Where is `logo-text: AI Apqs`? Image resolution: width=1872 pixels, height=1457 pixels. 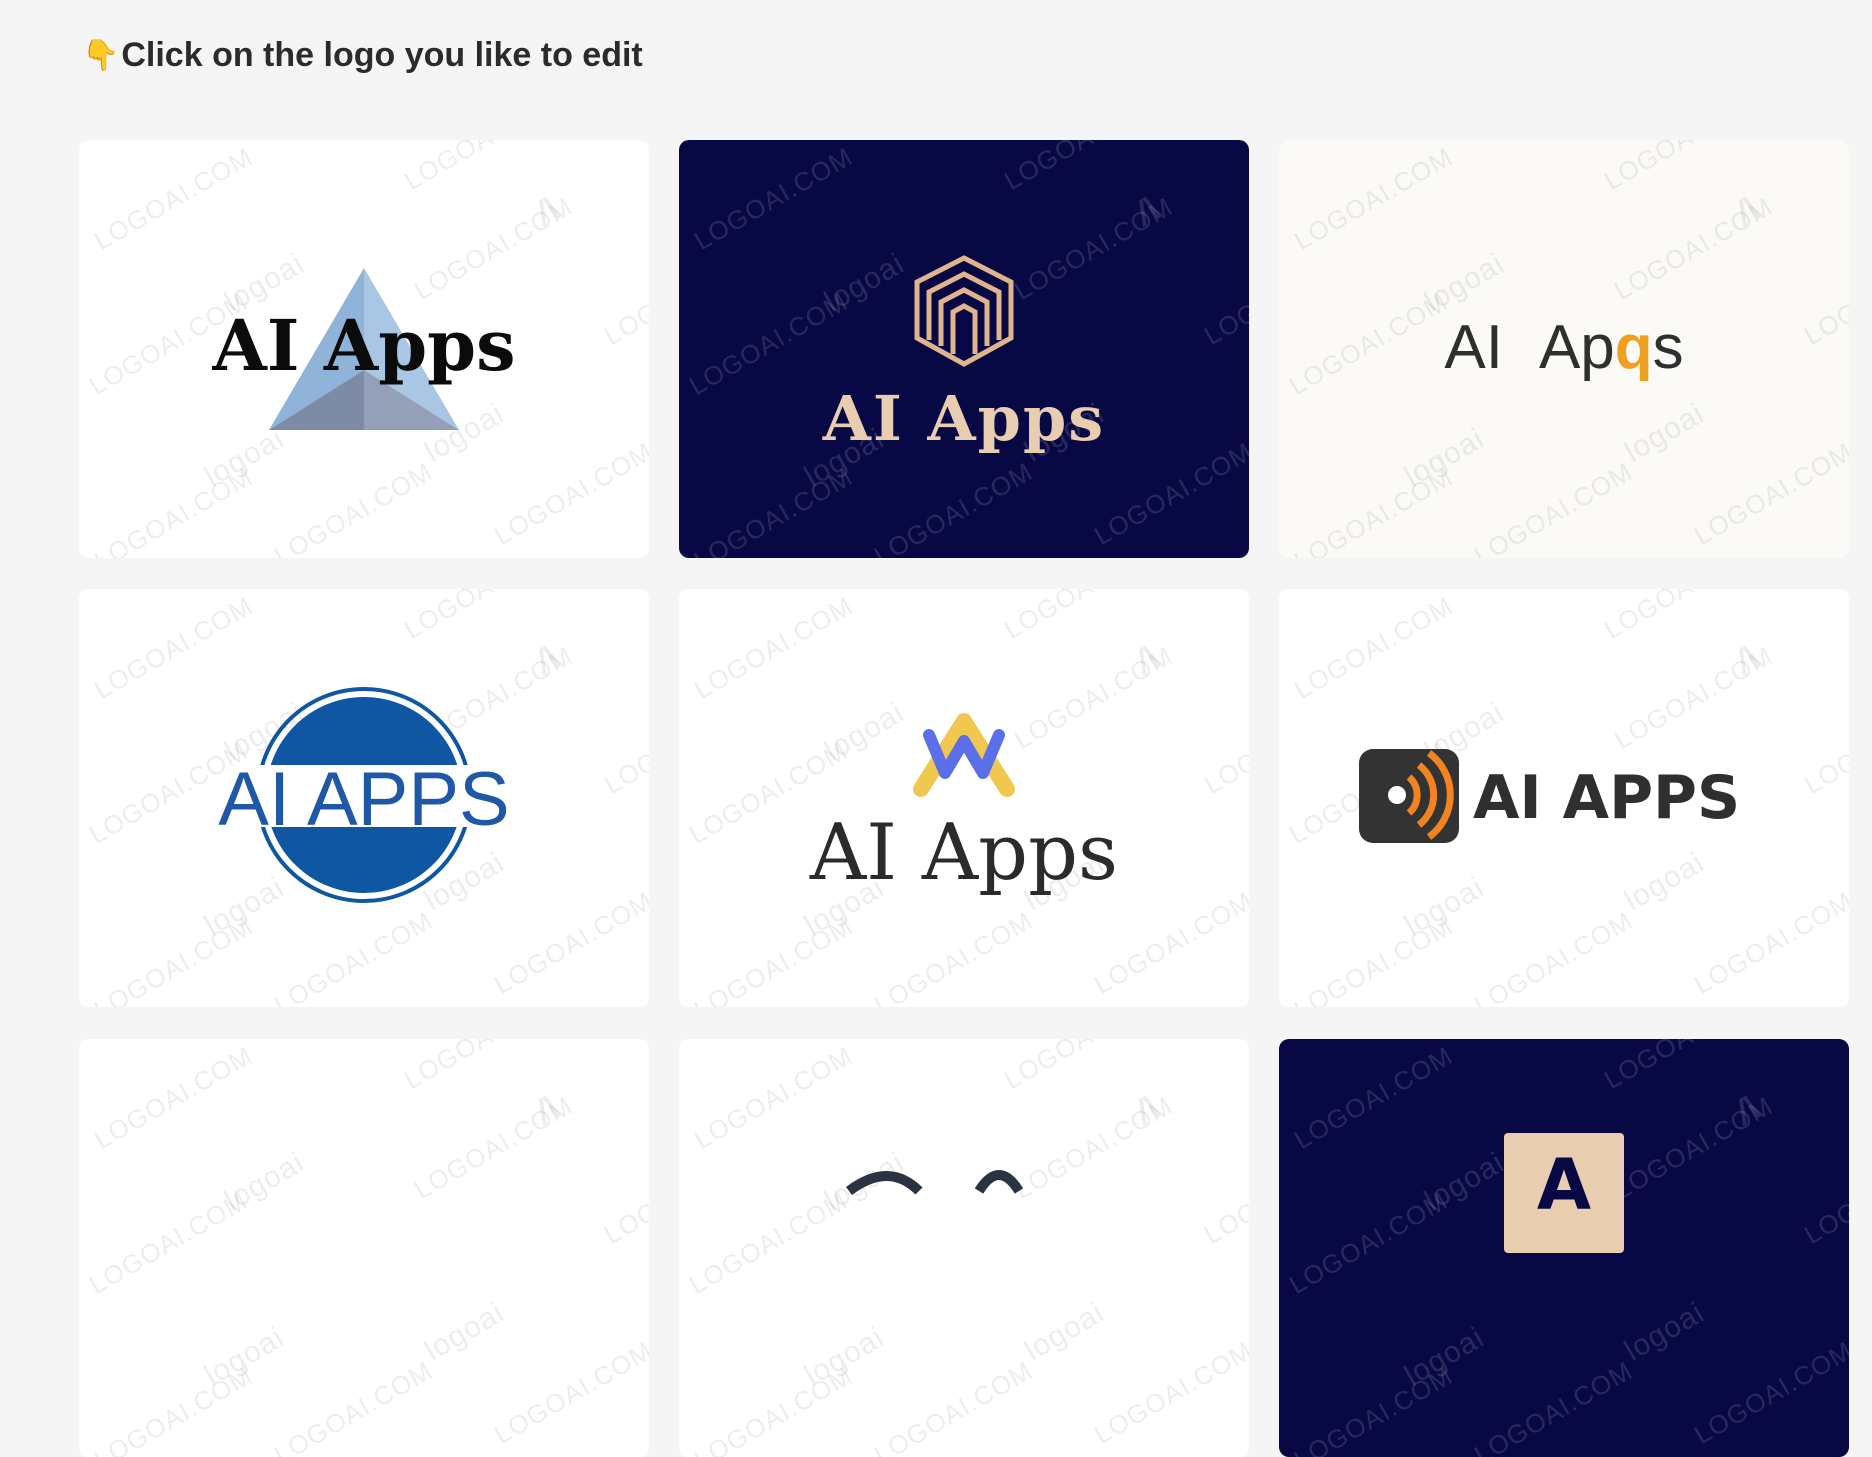
logo-text: AI Apqs is located at coordinates (1563, 347).